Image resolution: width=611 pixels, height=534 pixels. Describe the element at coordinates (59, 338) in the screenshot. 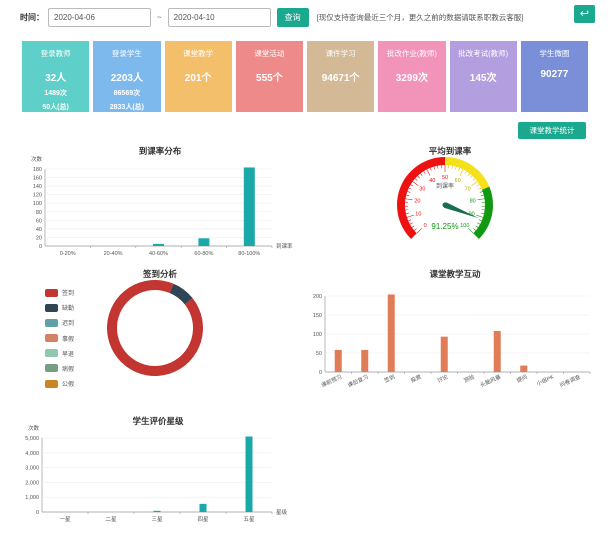

I see `legend-item: 事假` at that location.